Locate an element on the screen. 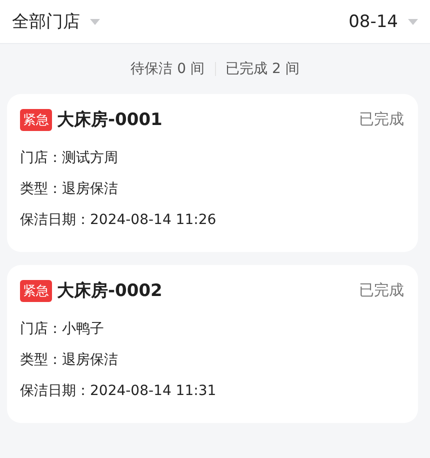 Image resolution: width=430 pixels, height=458 pixels. detail-text: 门店：小鸭子 is located at coordinates (62, 329).